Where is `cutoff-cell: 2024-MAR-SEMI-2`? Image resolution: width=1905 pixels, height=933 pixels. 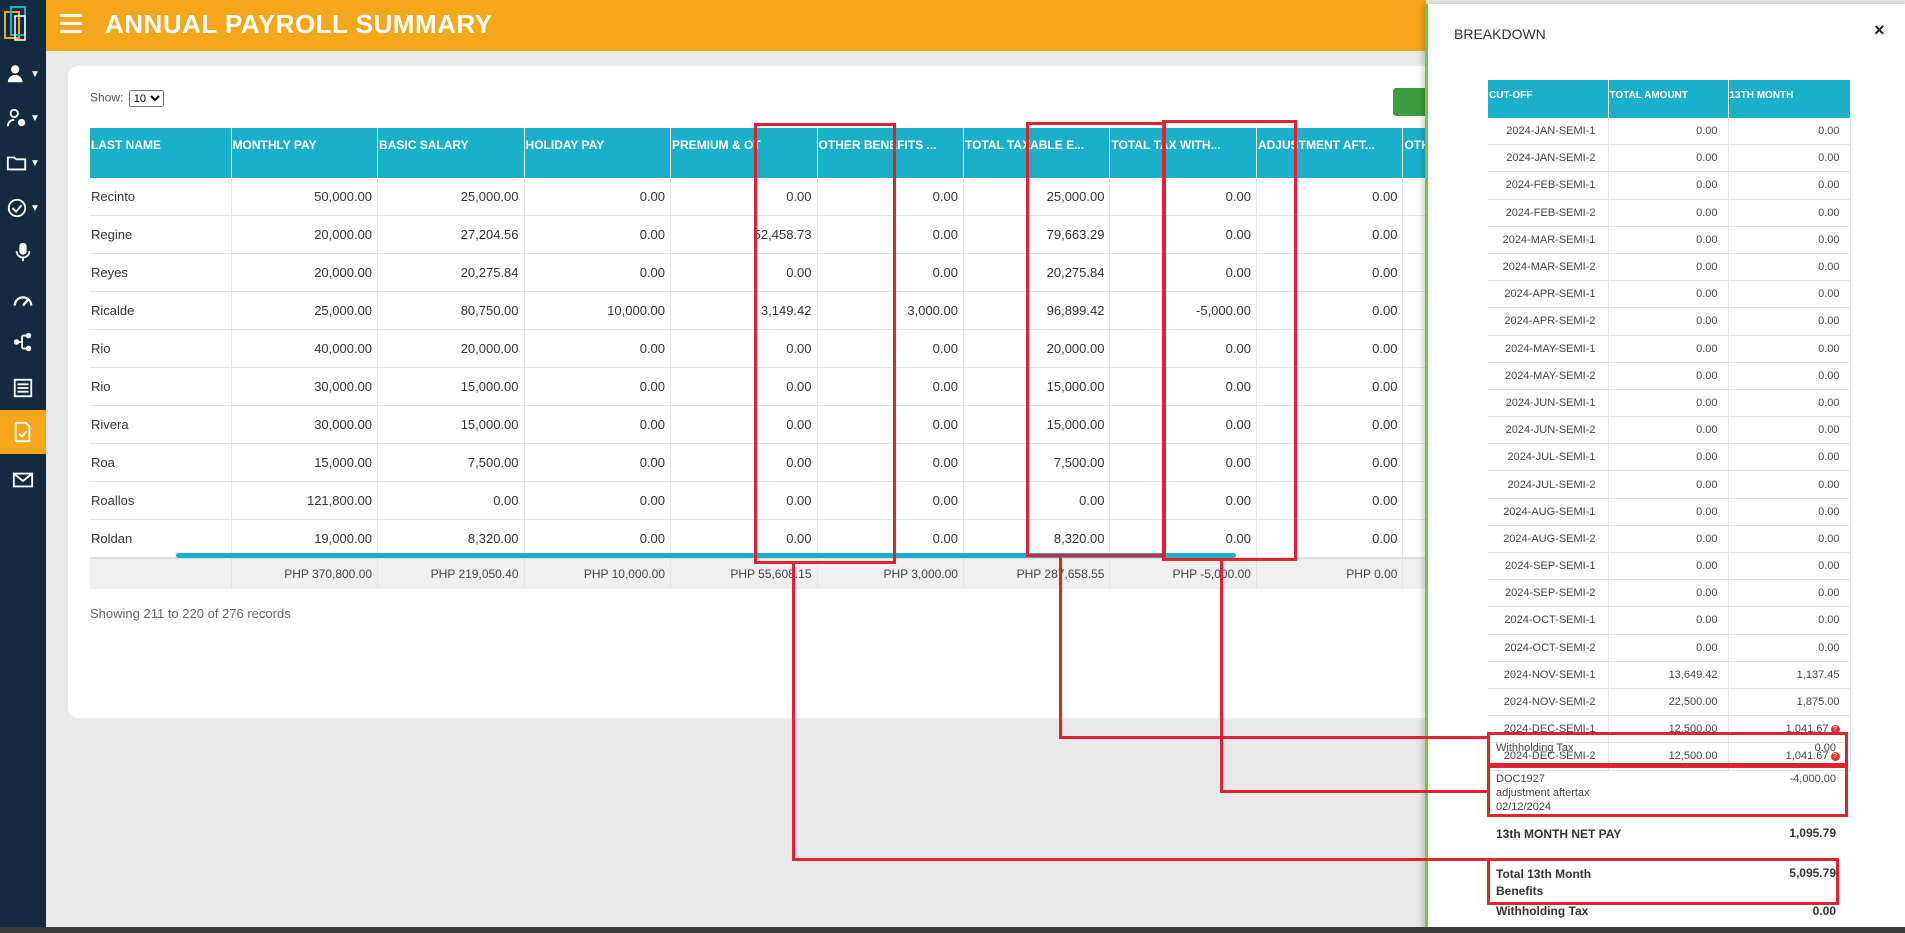 cutoff-cell: 2024-MAR-SEMI-2 is located at coordinates (1548, 267).